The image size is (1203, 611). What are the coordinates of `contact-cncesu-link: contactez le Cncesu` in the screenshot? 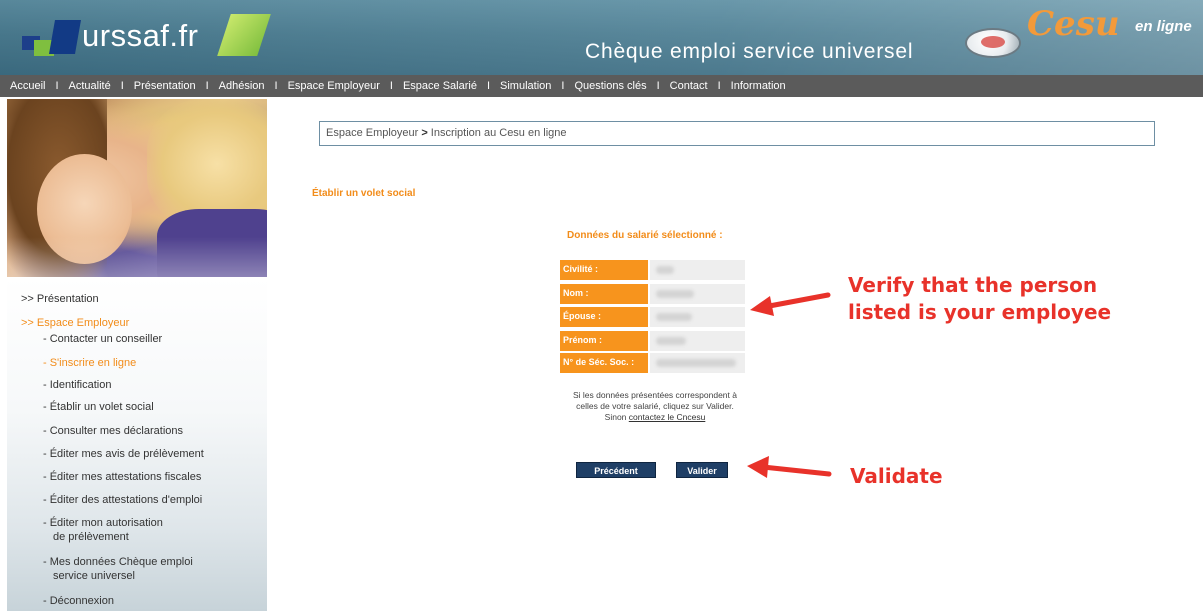 It's located at (667, 417).